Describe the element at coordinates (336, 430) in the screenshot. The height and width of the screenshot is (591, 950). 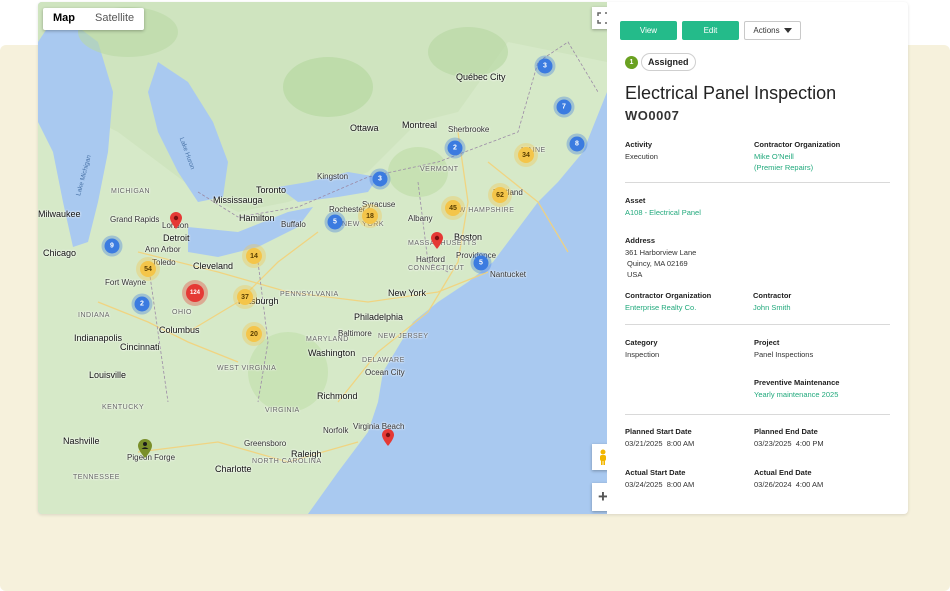
I see `map-label-norfolk: Norfolk` at that location.